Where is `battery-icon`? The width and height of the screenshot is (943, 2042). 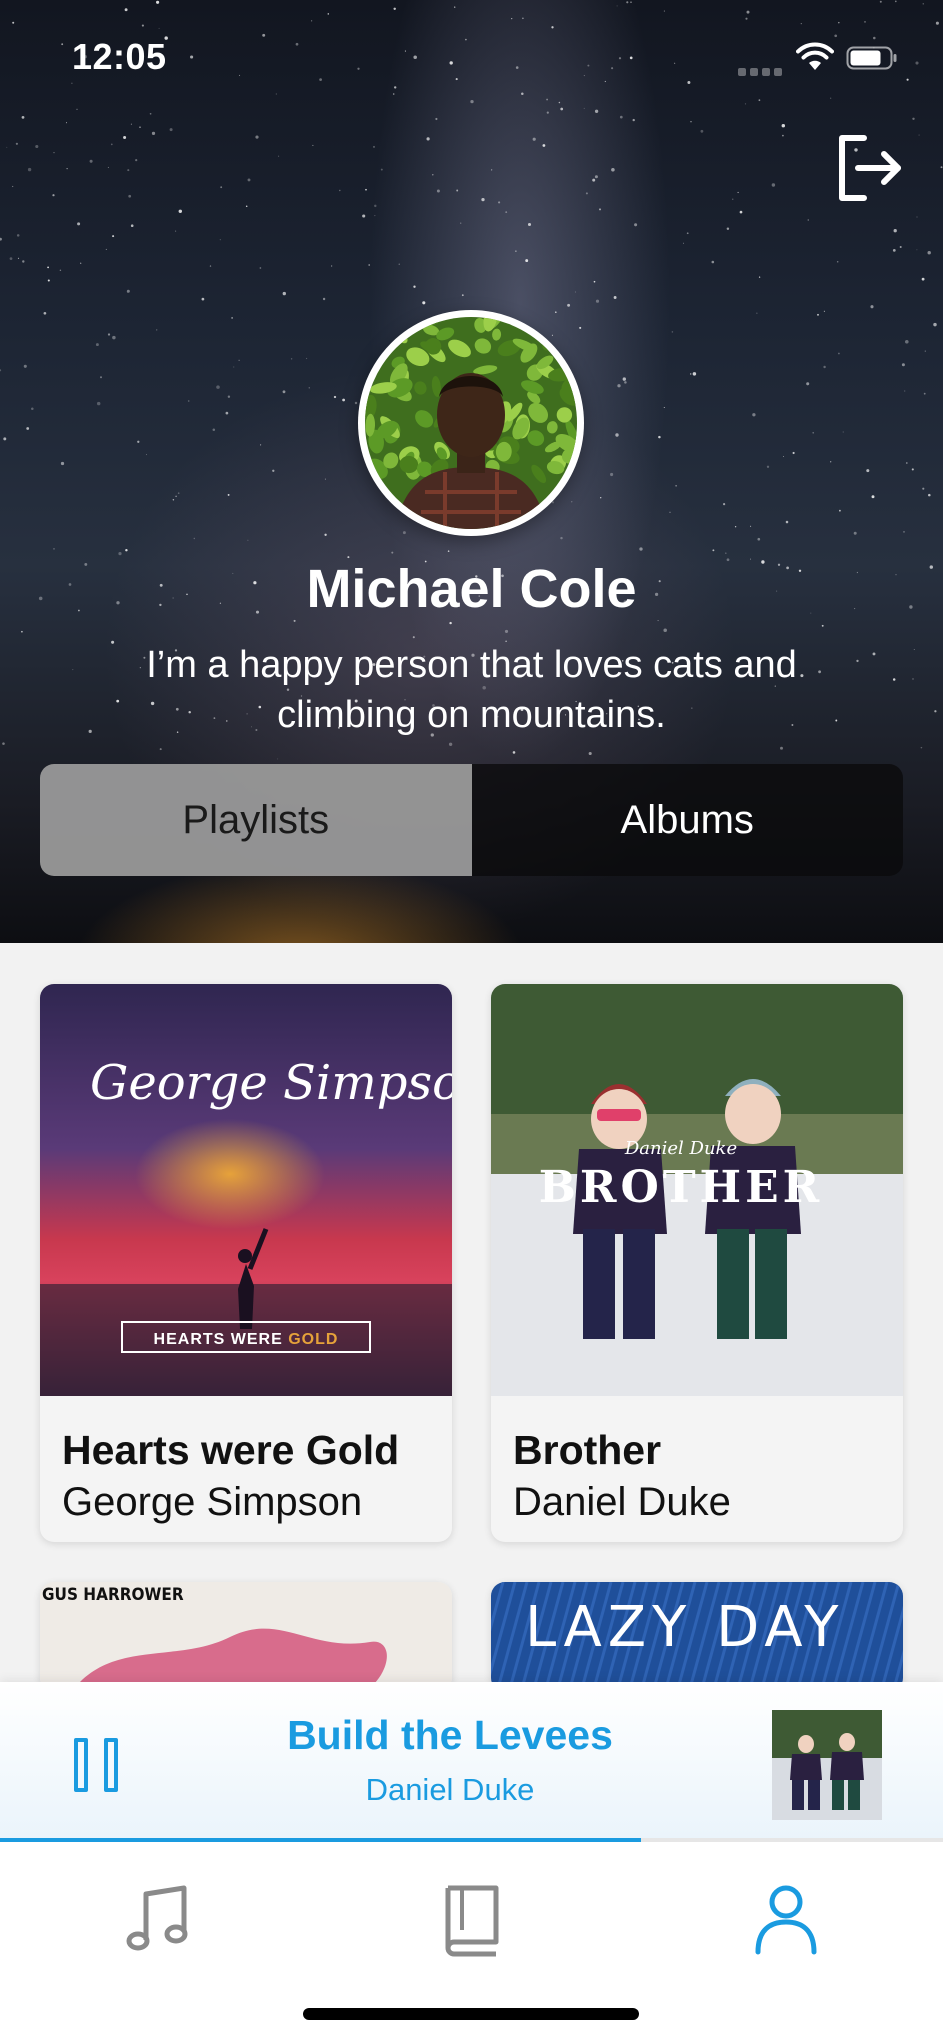
battery-icon is located at coordinates (871, 58).